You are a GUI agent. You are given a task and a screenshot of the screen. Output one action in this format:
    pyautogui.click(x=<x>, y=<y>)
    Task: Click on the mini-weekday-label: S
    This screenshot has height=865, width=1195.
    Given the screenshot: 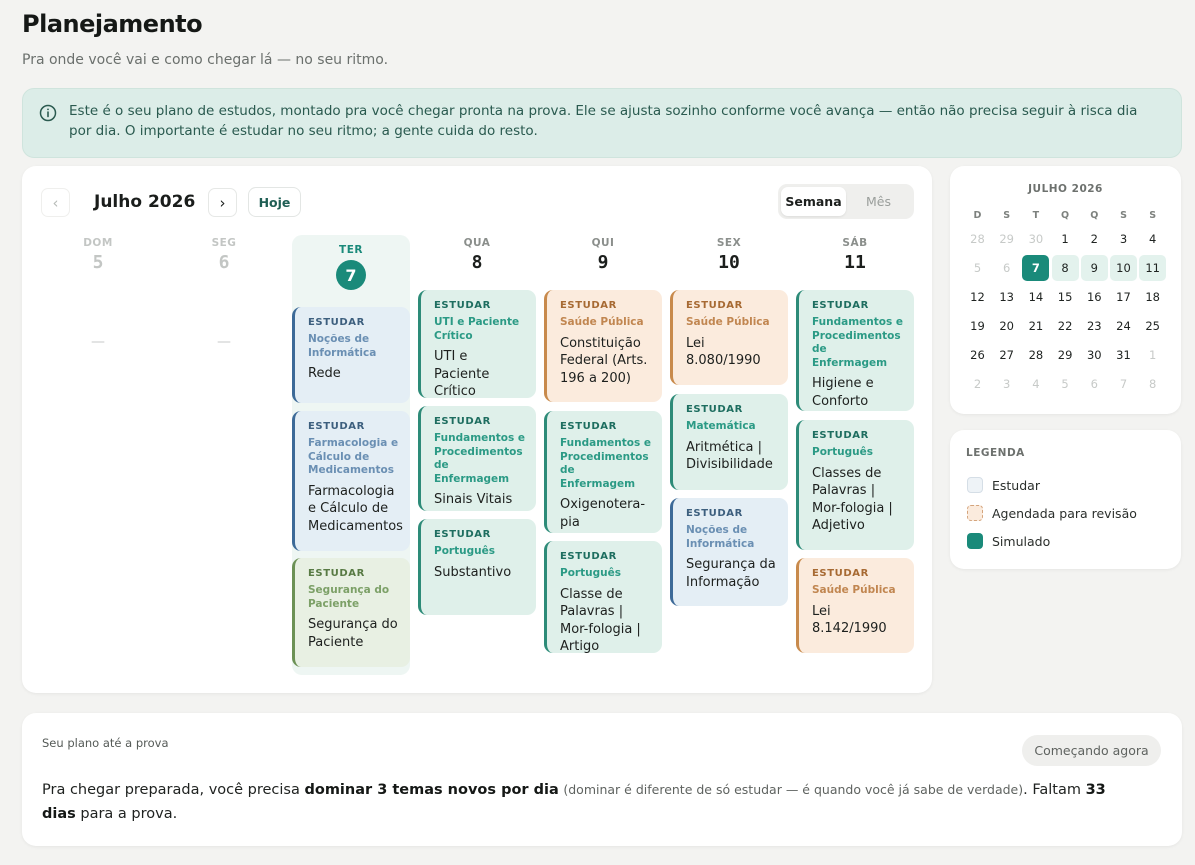 What is the action you would take?
    pyautogui.click(x=1007, y=215)
    